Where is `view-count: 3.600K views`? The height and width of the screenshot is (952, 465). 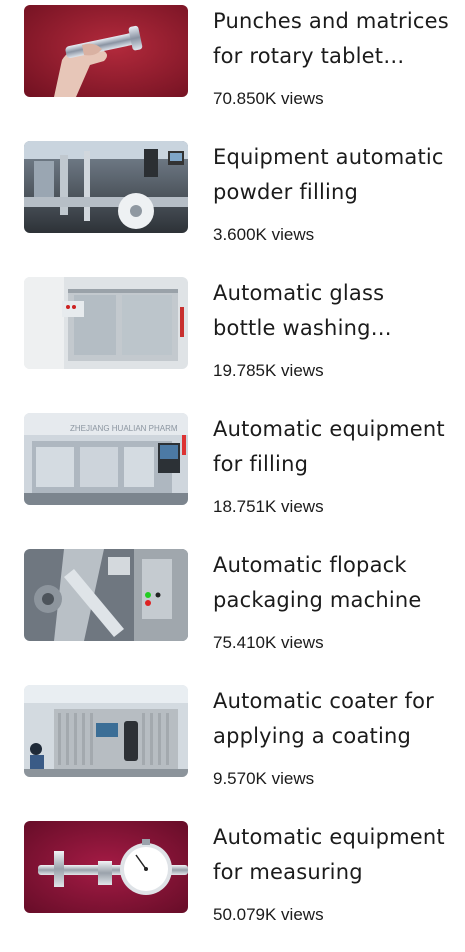
view-count: 3.600K views is located at coordinates (264, 234).